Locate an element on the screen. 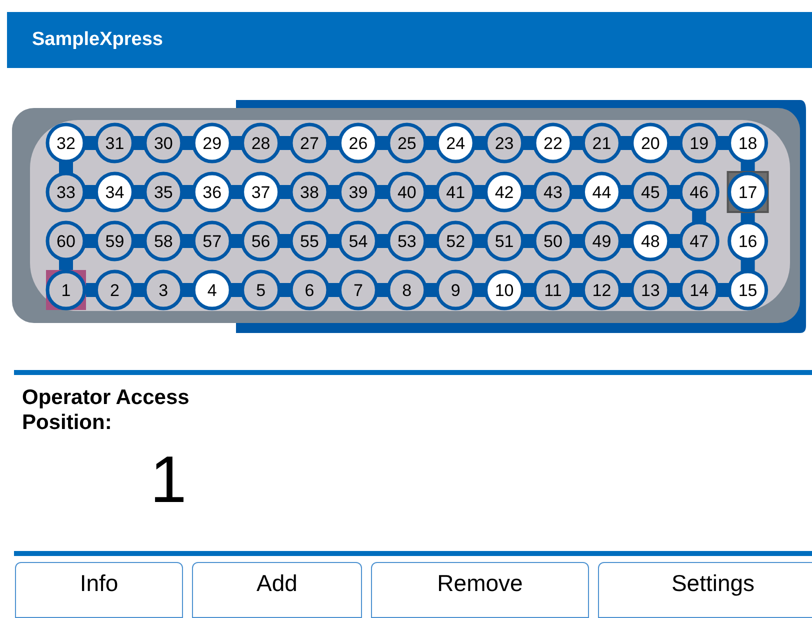 The width and height of the screenshot is (812, 618). access-position-value: 1 is located at coordinates (169, 479).